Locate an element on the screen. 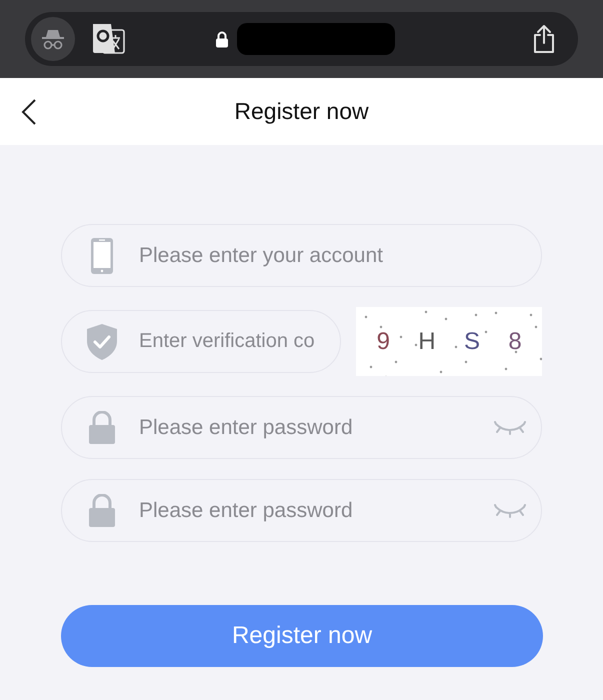  captcha-image: 9 H S 8 is located at coordinates (449, 341).